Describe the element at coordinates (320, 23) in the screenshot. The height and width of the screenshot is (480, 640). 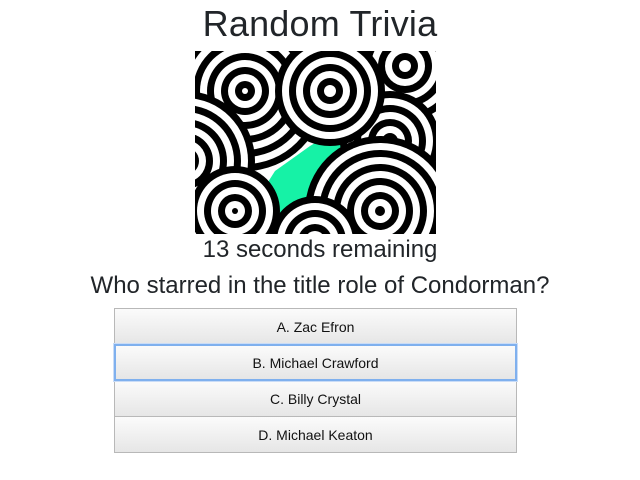
I see `page-title: Random Trivia` at that location.